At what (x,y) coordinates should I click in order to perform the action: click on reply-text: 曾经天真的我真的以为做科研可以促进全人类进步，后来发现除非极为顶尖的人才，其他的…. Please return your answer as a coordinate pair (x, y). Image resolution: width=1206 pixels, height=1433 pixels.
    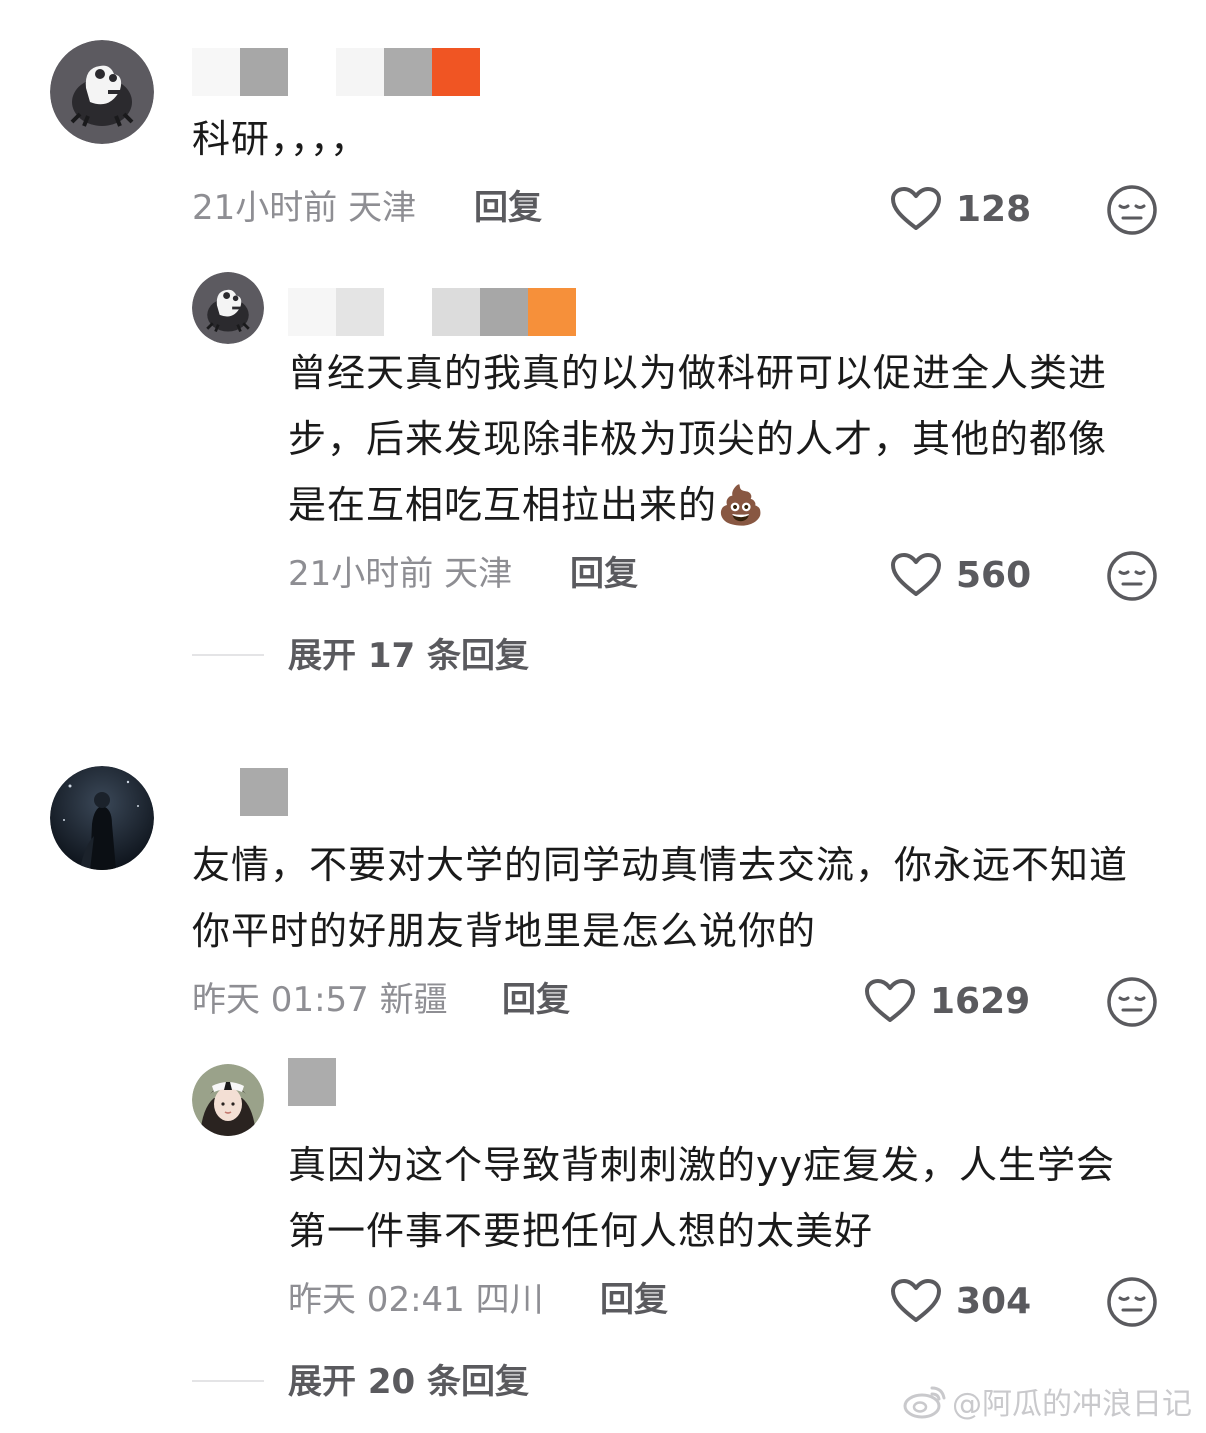
    Looking at the image, I should click on (698, 439).